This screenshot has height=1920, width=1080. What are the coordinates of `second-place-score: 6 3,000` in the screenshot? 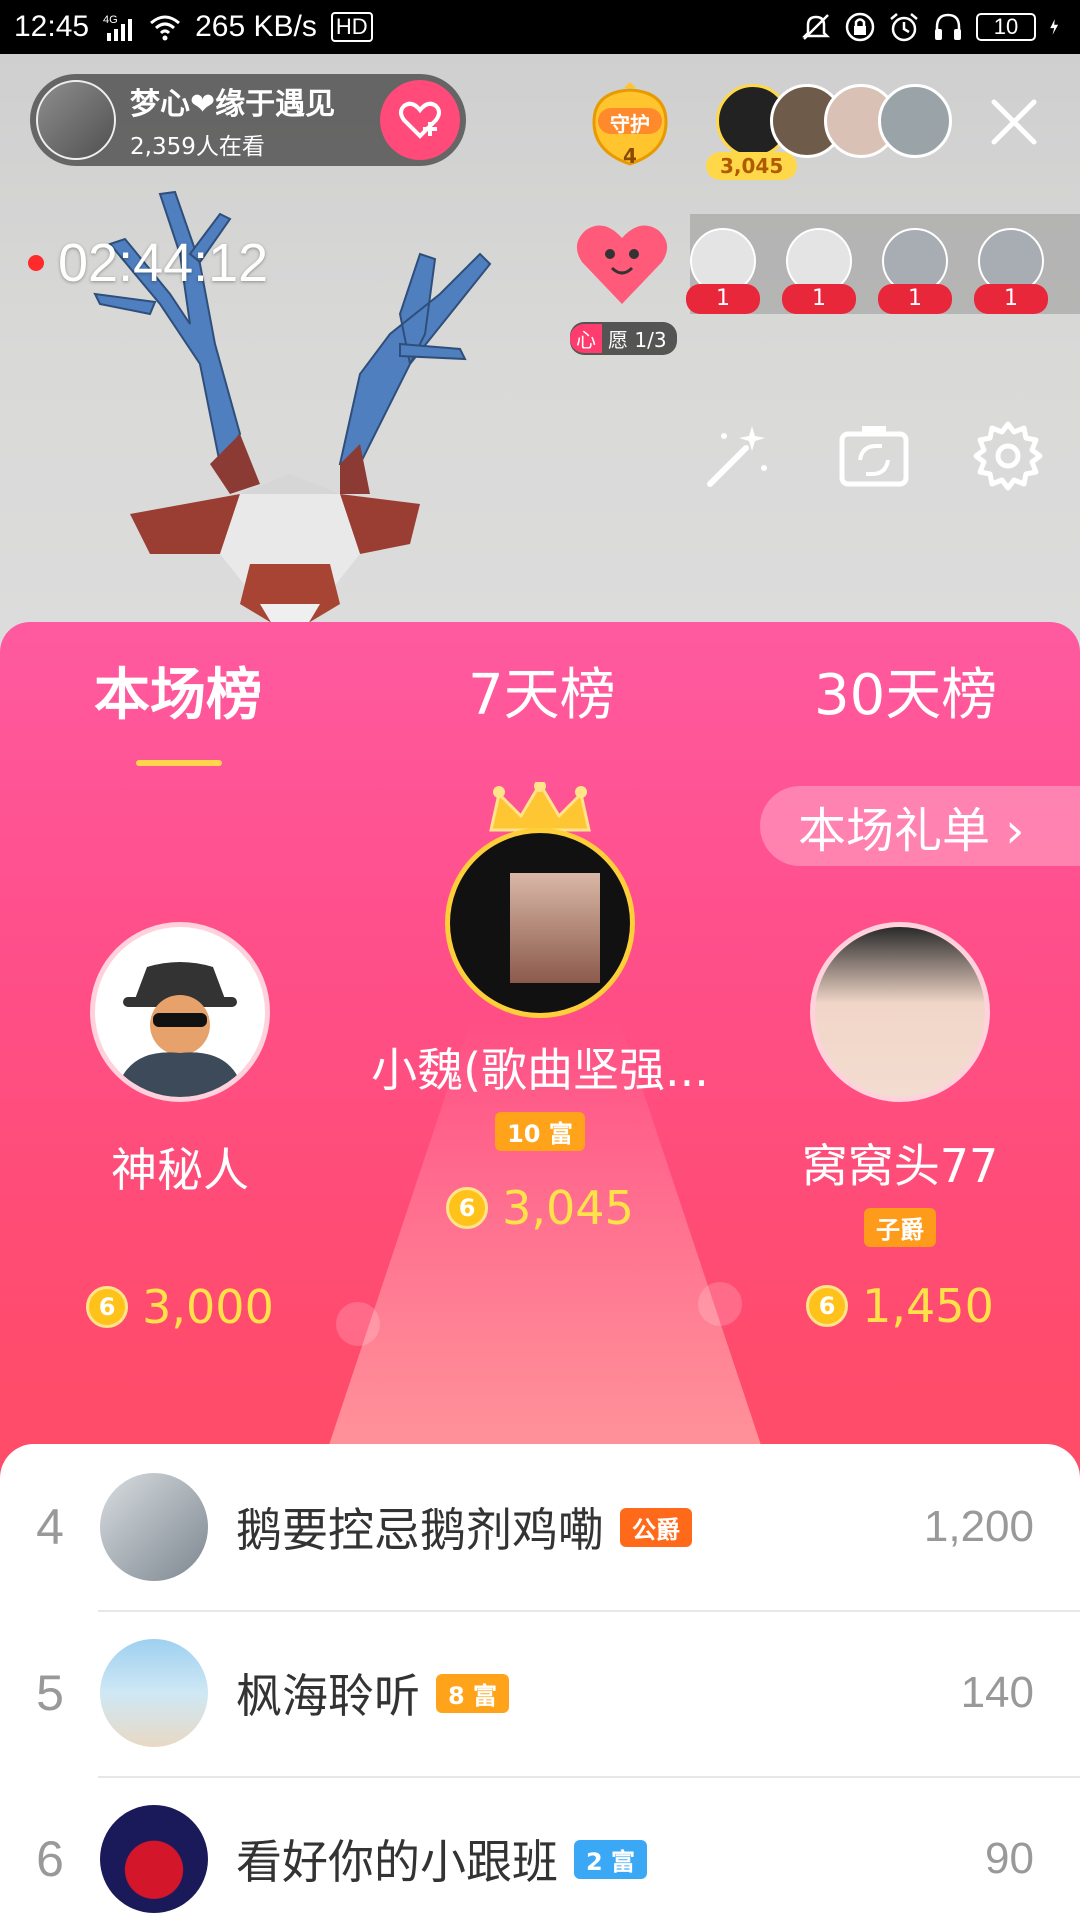 It's located at (180, 1307).